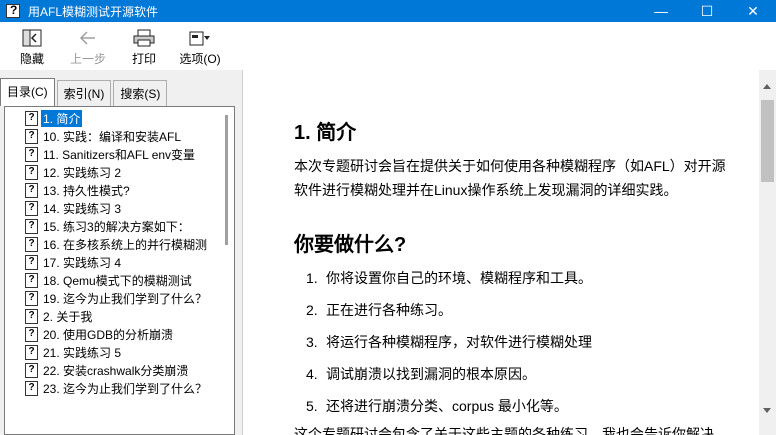 The width and height of the screenshot is (776, 435). Describe the element at coordinates (143, 59) in the screenshot. I see `print-label: 打印` at that location.